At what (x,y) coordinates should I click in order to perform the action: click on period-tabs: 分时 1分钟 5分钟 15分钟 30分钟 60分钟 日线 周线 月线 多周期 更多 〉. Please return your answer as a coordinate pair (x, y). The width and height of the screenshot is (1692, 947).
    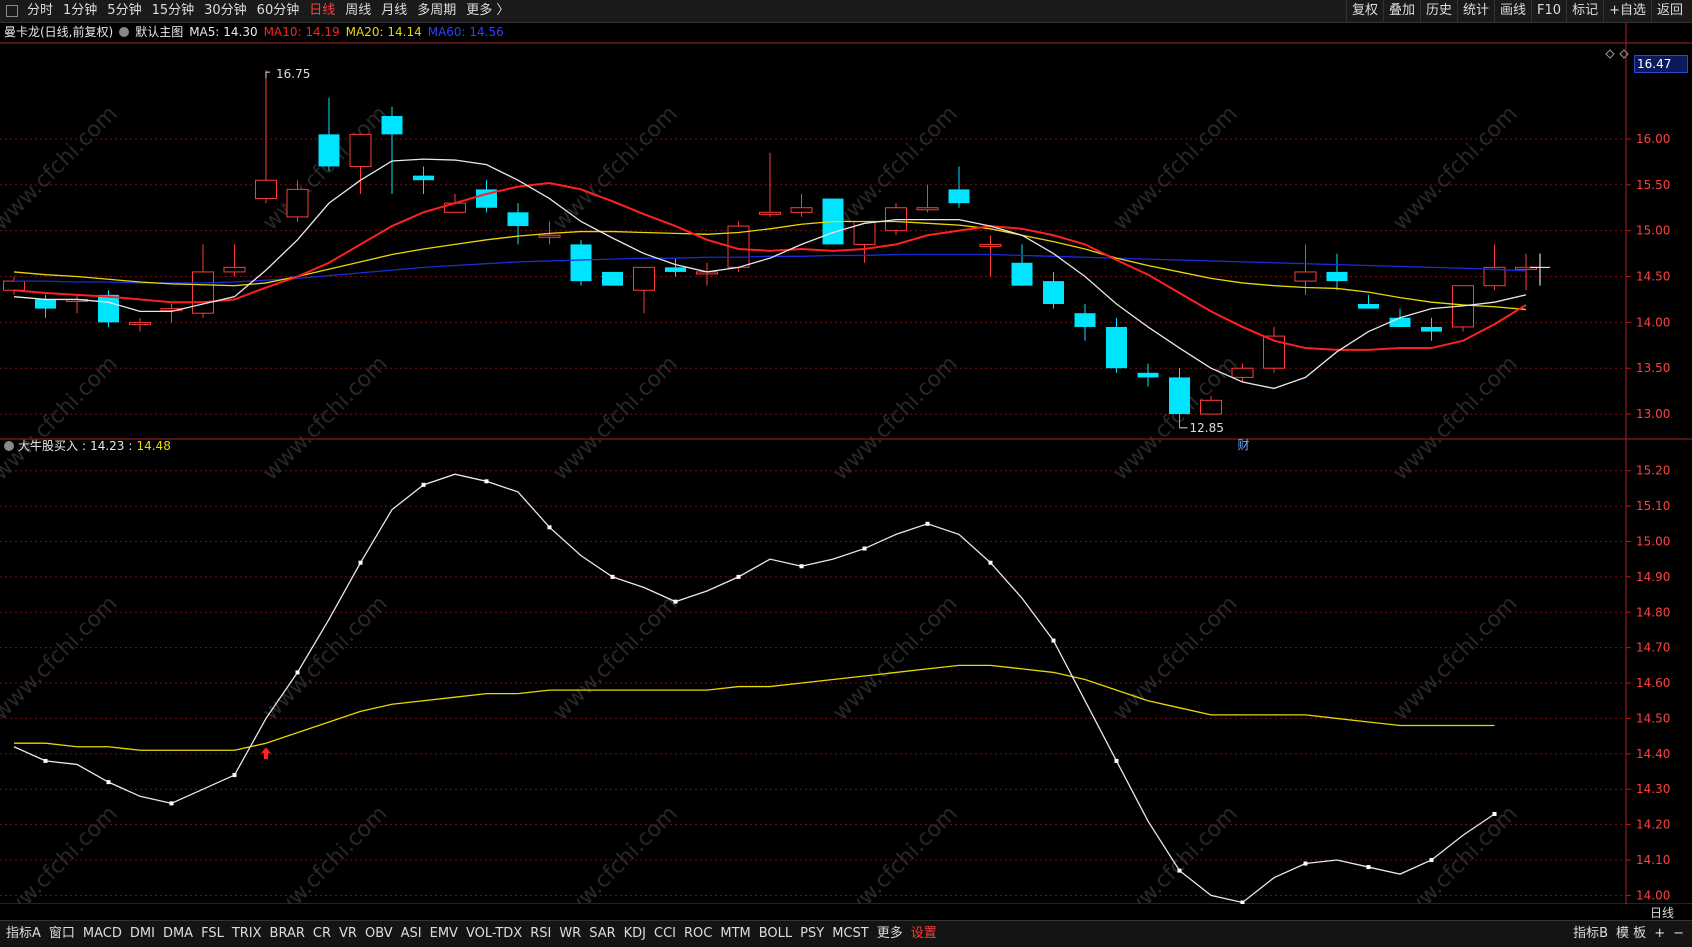
    Looking at the image, I should click on (260, 11).